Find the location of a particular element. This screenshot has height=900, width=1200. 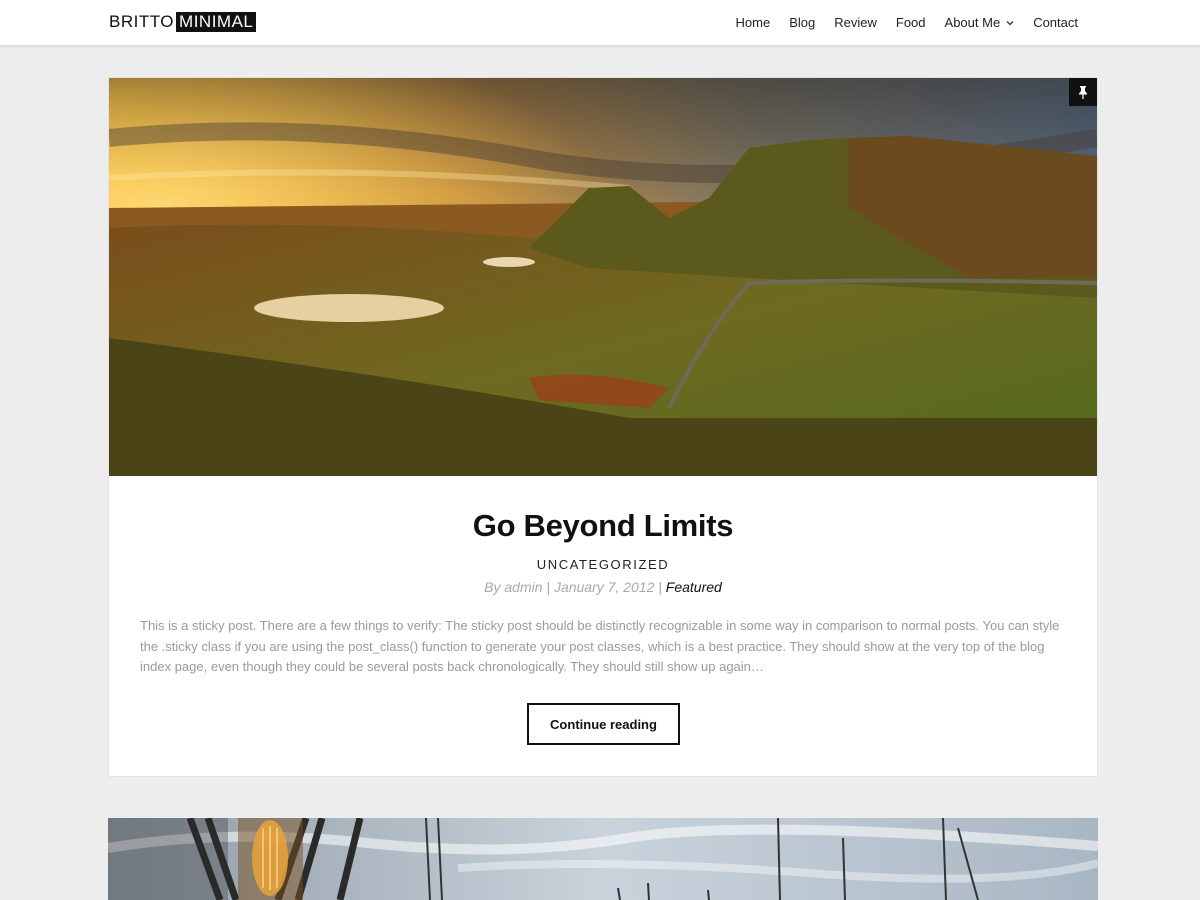

nav-item-blog: Blog is located at coordinates (802, 22).